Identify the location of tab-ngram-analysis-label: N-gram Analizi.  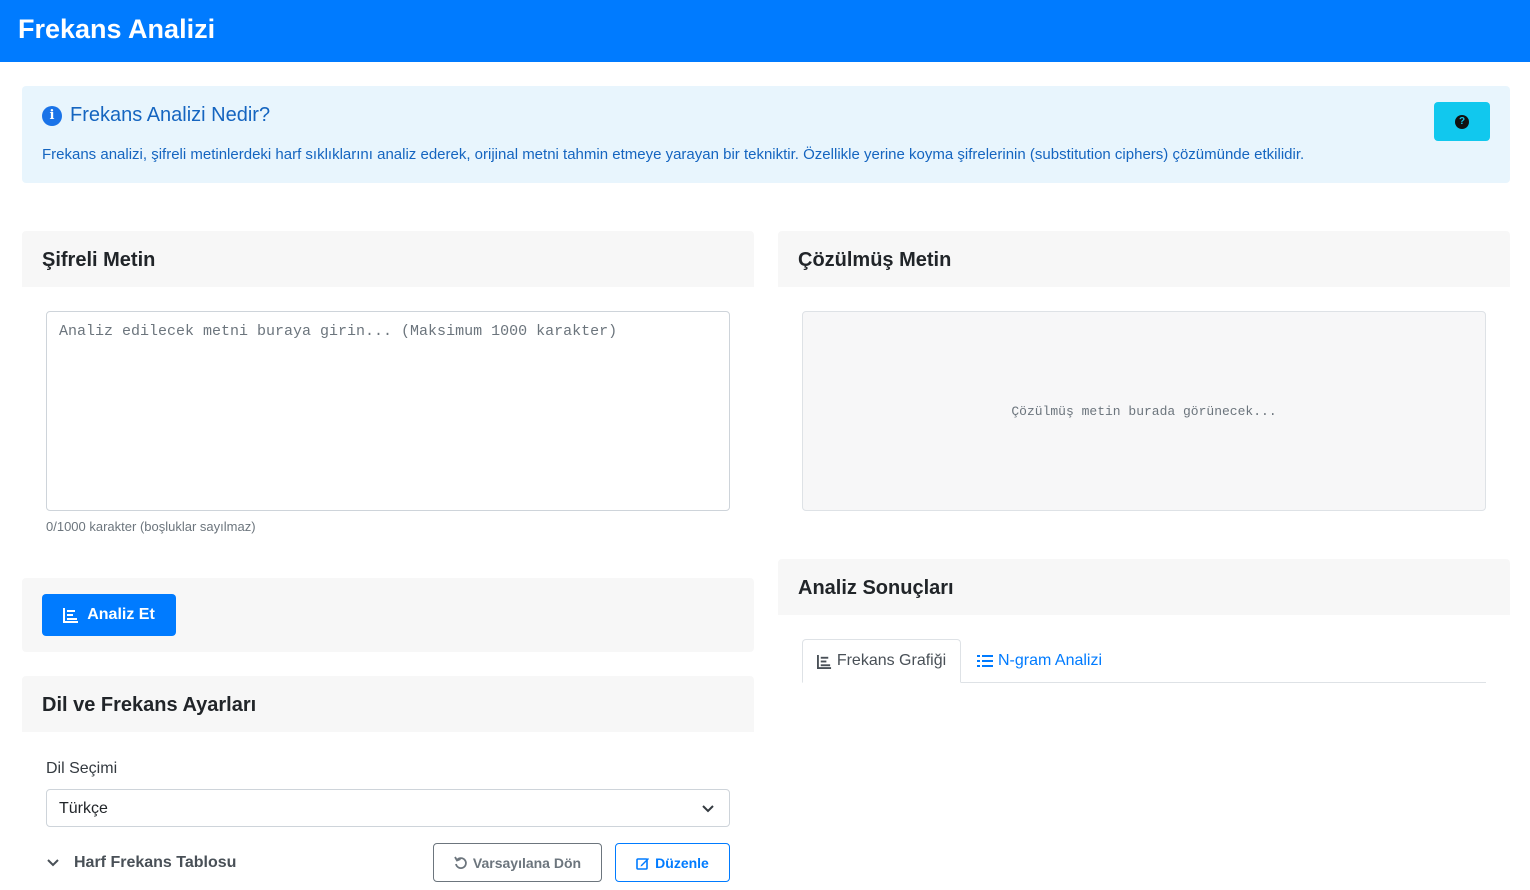
(1050, 660).